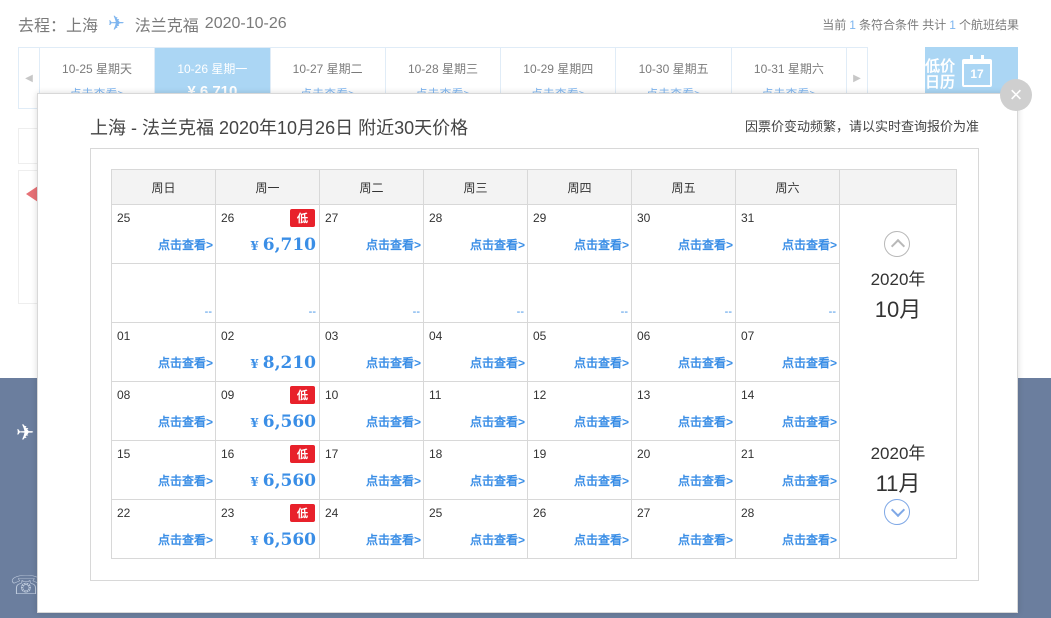 The width and height of the screenshot is (1051, 618). Describe the element at coordinates (371, 352) in the screenshot. I see `calendar-day-cell: 03 点击查看>` at that location.